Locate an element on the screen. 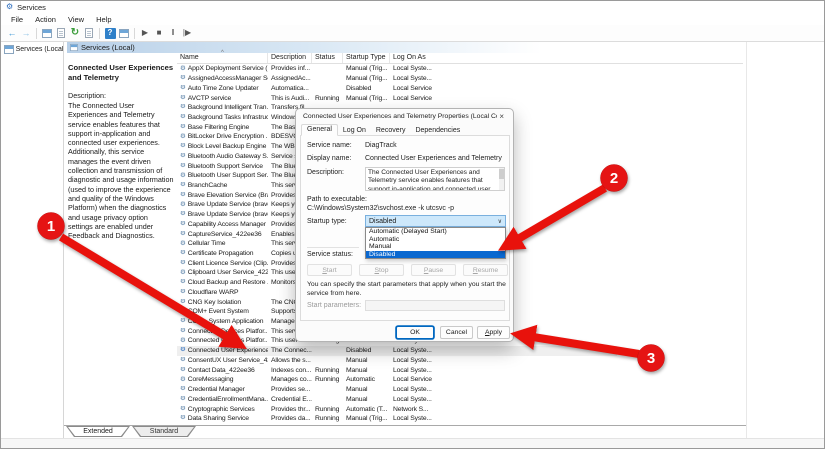 The height and width of the screenshot is (449, 825). tab-general: General is located at coordinates (319, 130).